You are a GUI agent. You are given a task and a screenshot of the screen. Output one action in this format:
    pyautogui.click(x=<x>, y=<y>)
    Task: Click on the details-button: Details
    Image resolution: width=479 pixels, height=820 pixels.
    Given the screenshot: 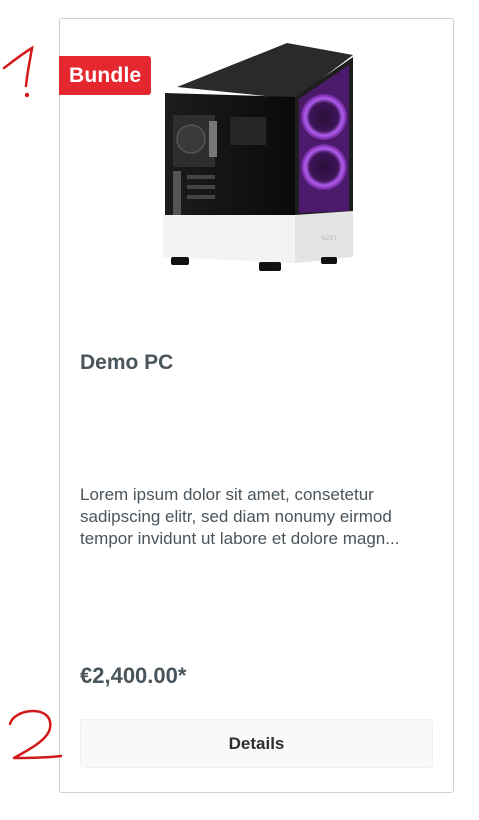 What is the action you would take?
    pyautogui.click(x=256, y=743)
    